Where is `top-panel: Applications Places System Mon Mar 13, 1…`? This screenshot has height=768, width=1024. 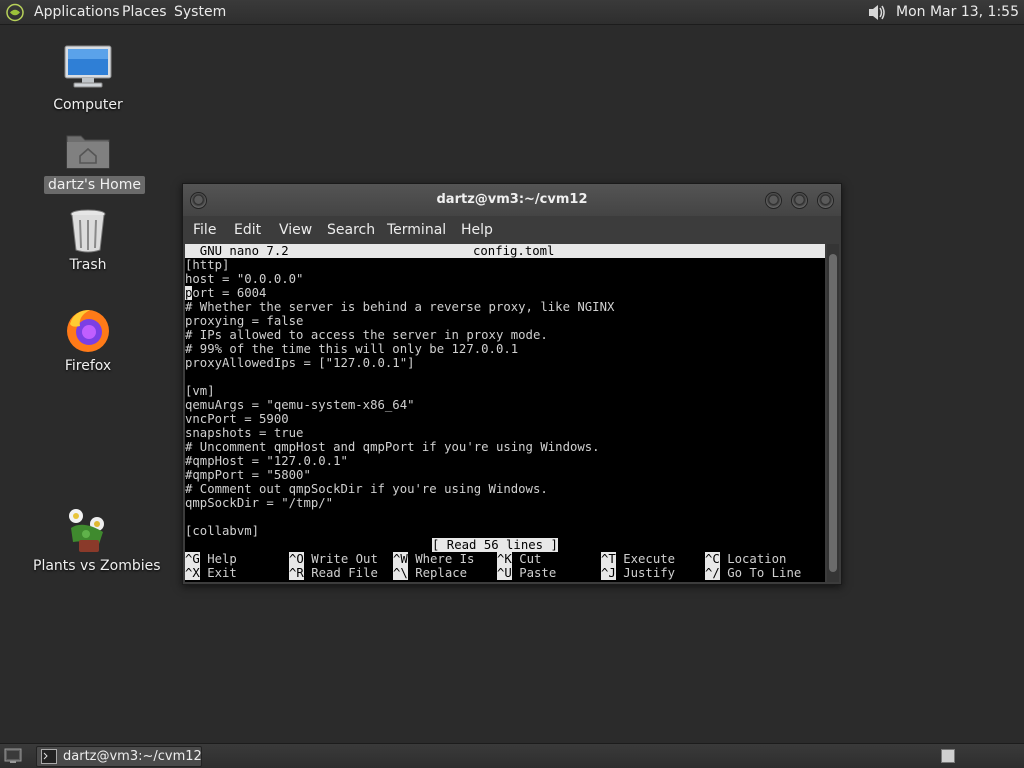 top-panel: Applications Places System Mon Mar 13, 1… is located at coordinates (512, 12).